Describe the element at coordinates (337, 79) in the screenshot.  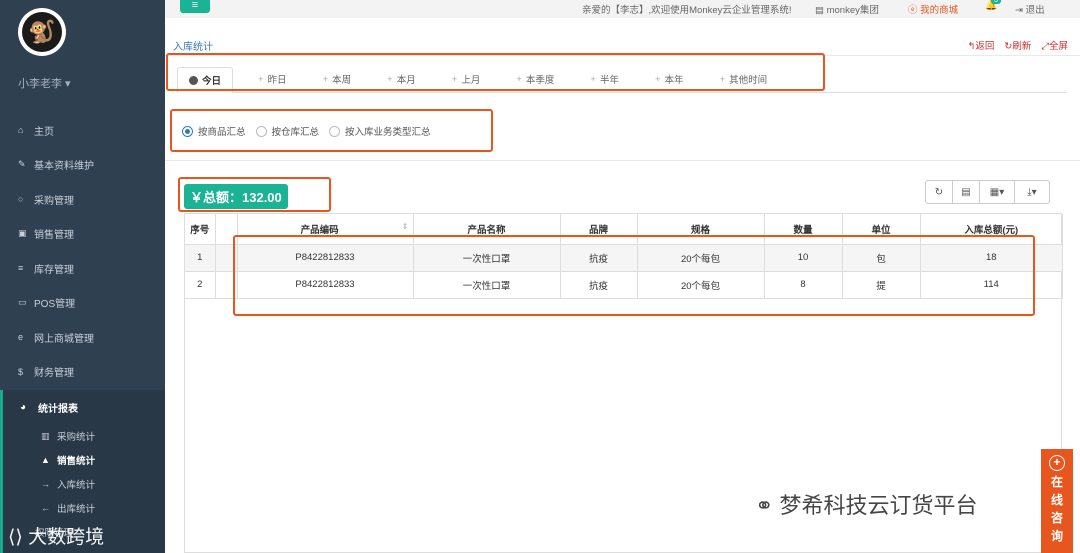
I see `tab-this-week: + 本周` at that location.